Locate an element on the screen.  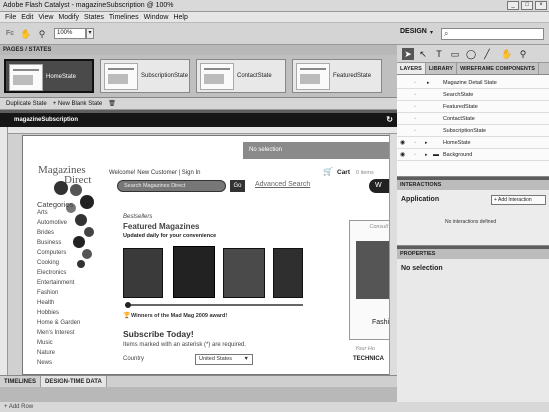
category-link: Cooking is located at coordinates (67, 265).